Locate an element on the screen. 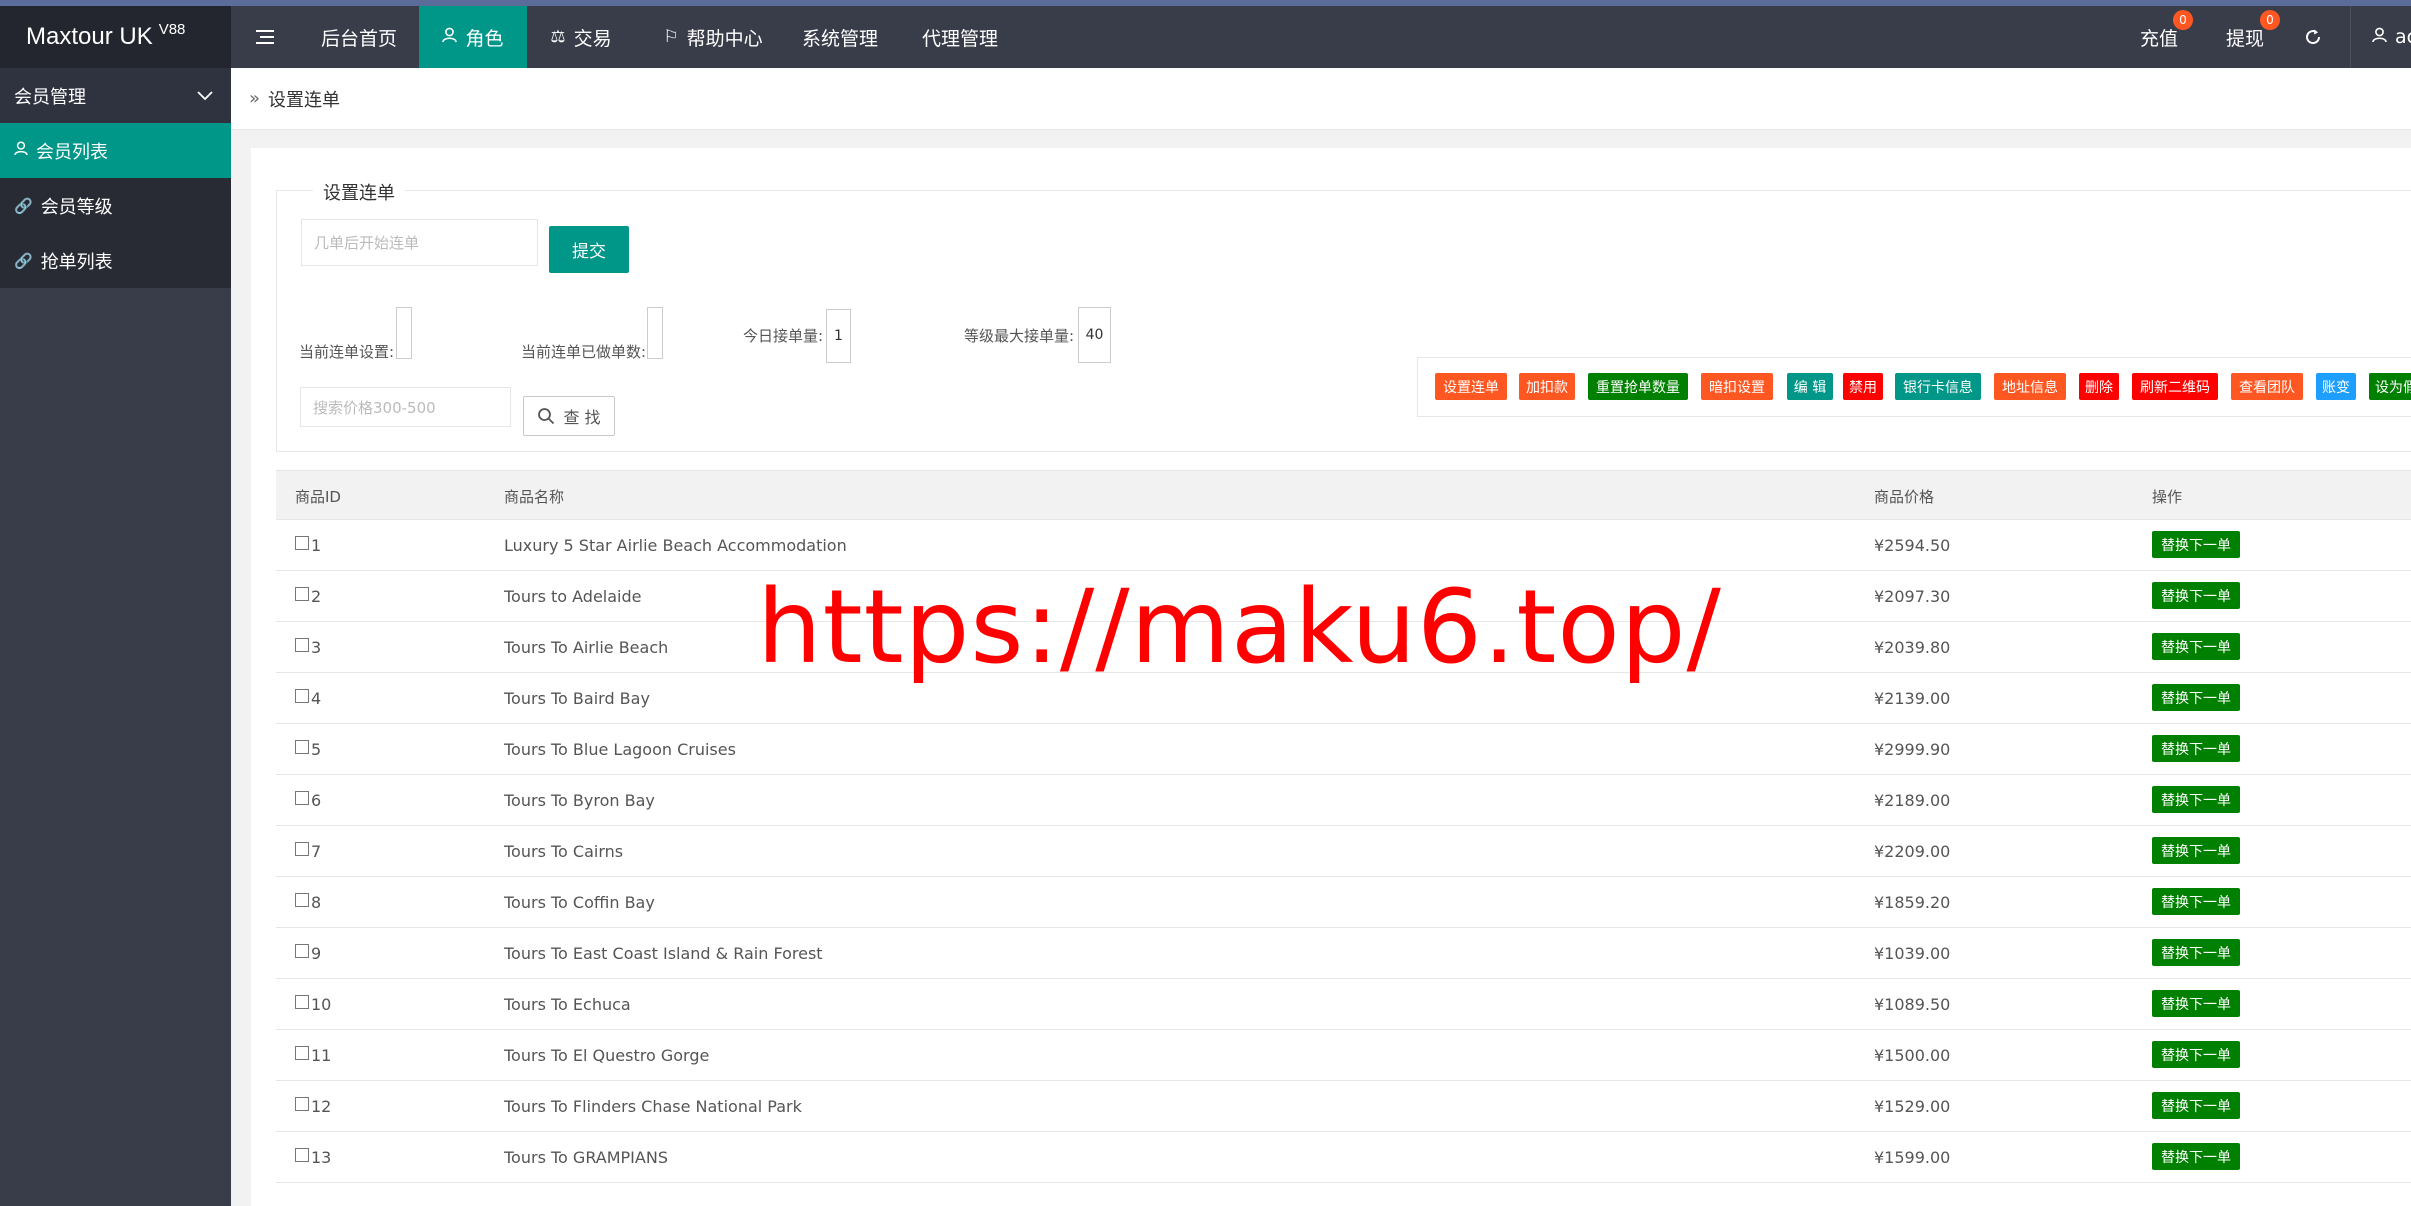 The height and width of the screenshot is (1206, 2411). op-label: 地址信息 is located at coordinates (2030, 387).